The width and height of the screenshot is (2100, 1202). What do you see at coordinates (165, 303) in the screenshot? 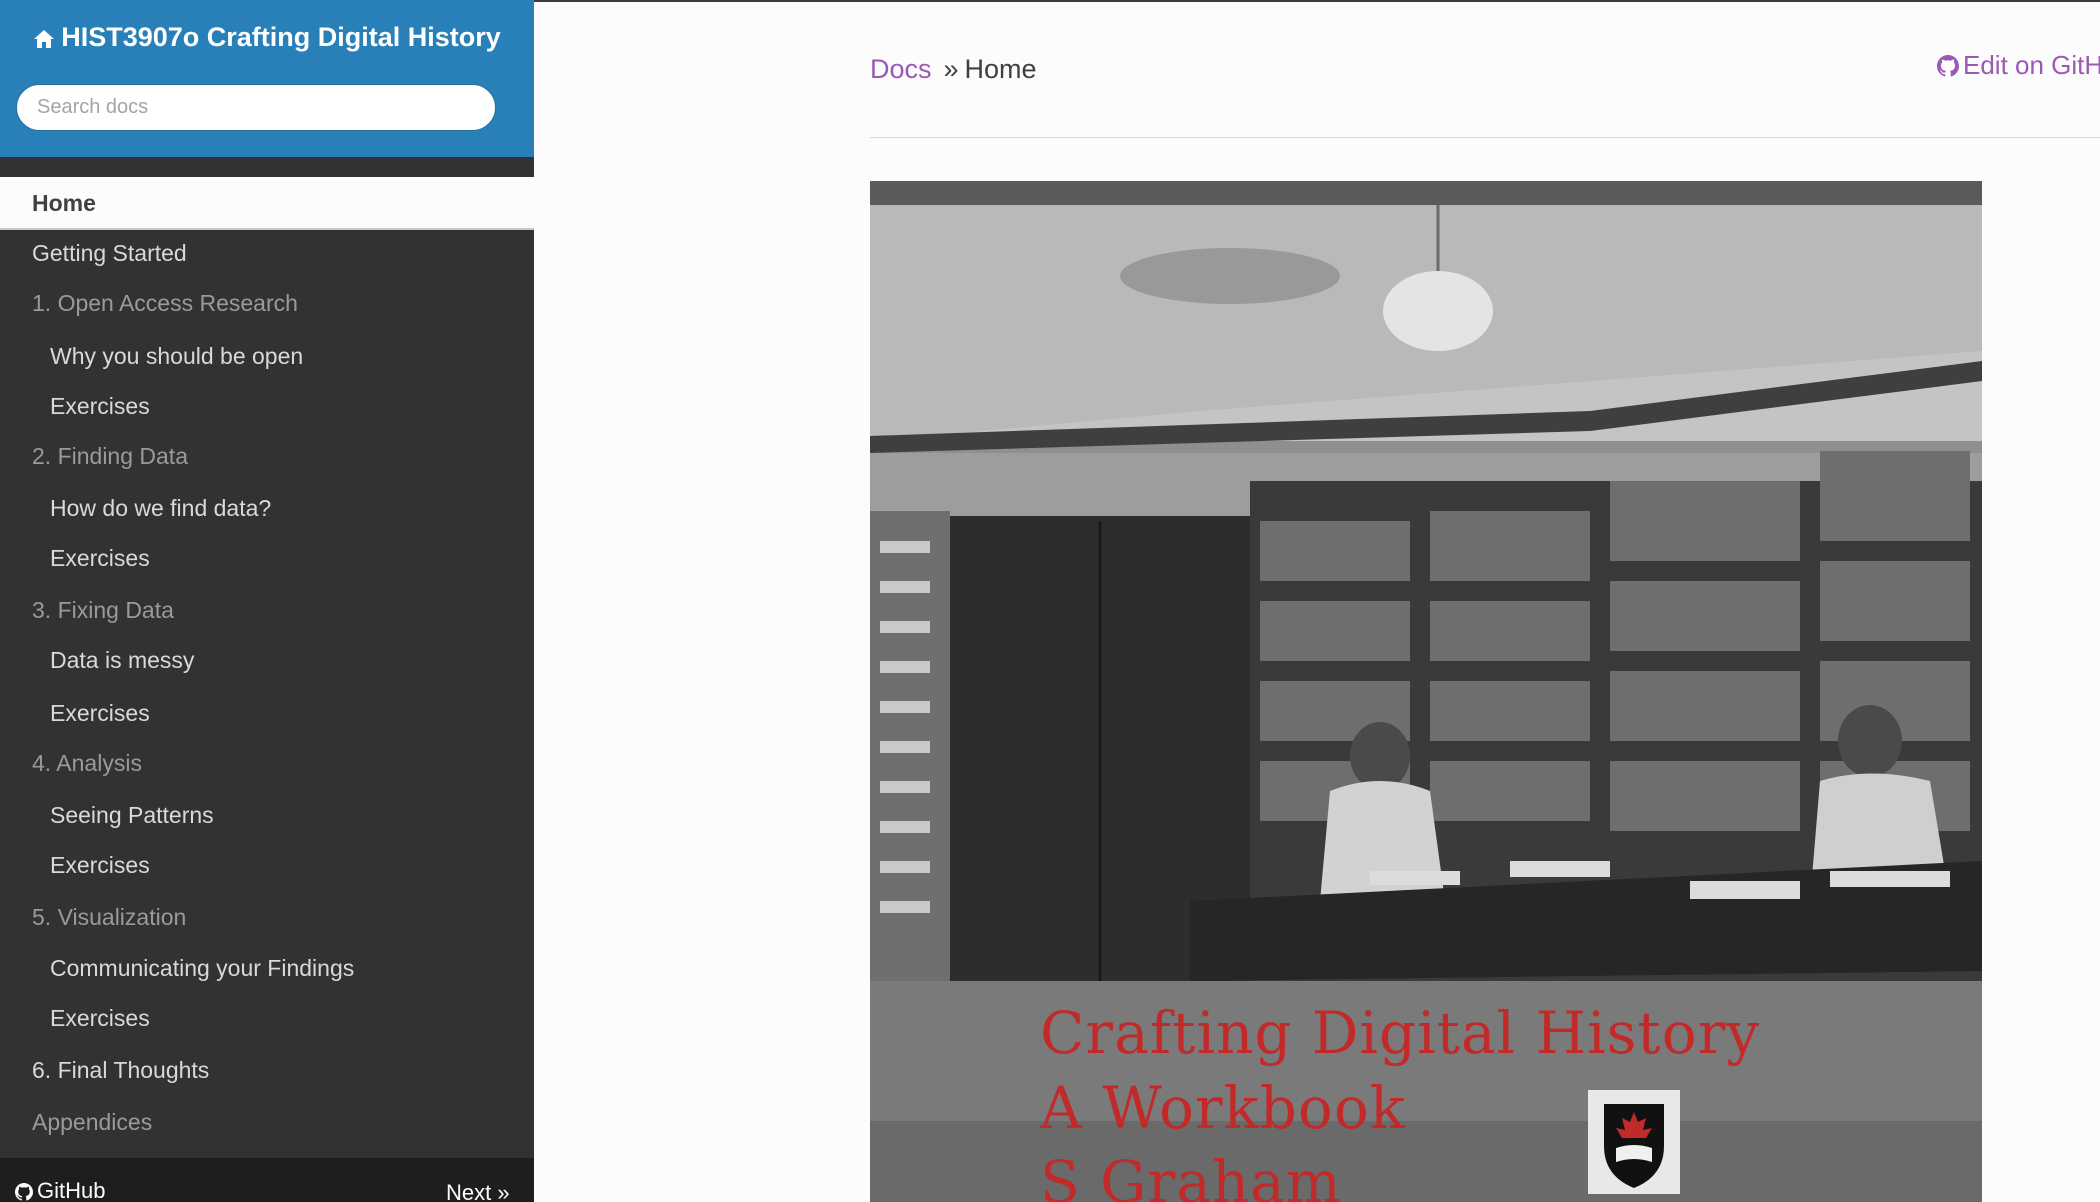
I see `nav-caption: 1. Open Access Research` at bounding box center [165, 303].